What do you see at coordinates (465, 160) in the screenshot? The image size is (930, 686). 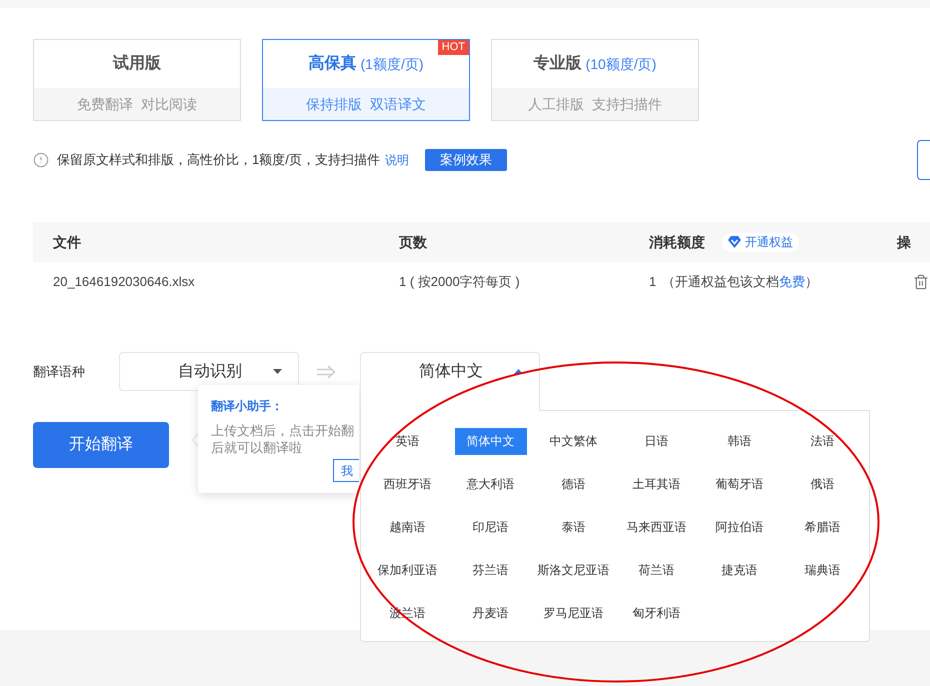 I see `examples-button: 案例效果` at bounding box center [465, 160].